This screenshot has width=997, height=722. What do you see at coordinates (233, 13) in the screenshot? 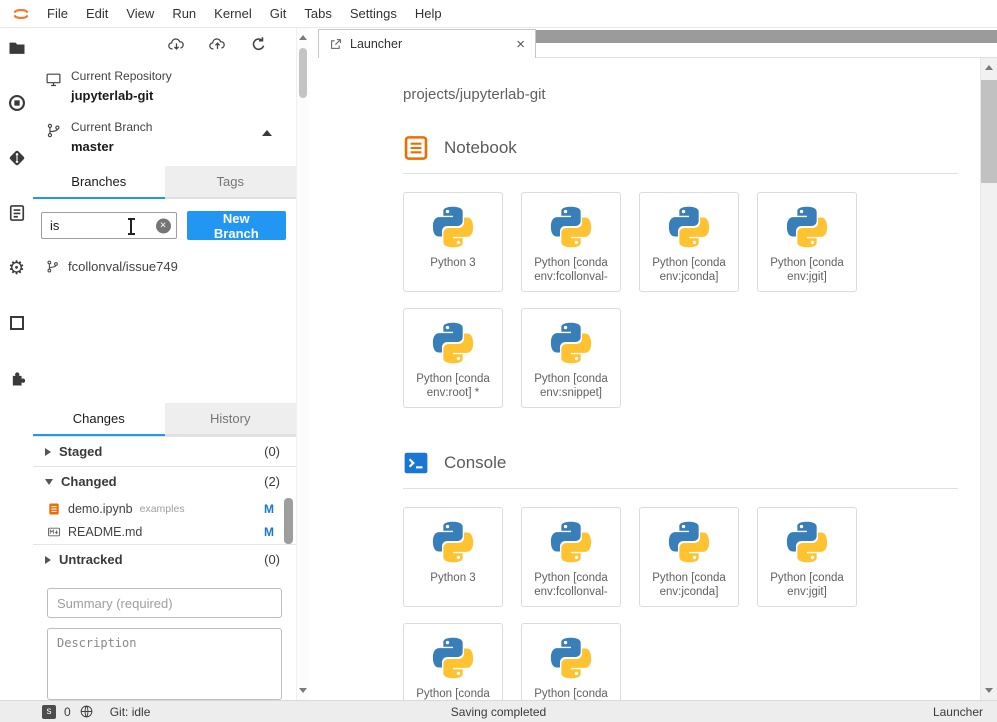
I see `menu-item: Kernel` at bounding box center [233, 13].